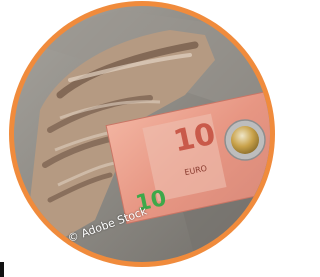  What do you see at coordinates (2, 269) in the screenshot?
I see `corner-mark` at bounding box center [2, 269].